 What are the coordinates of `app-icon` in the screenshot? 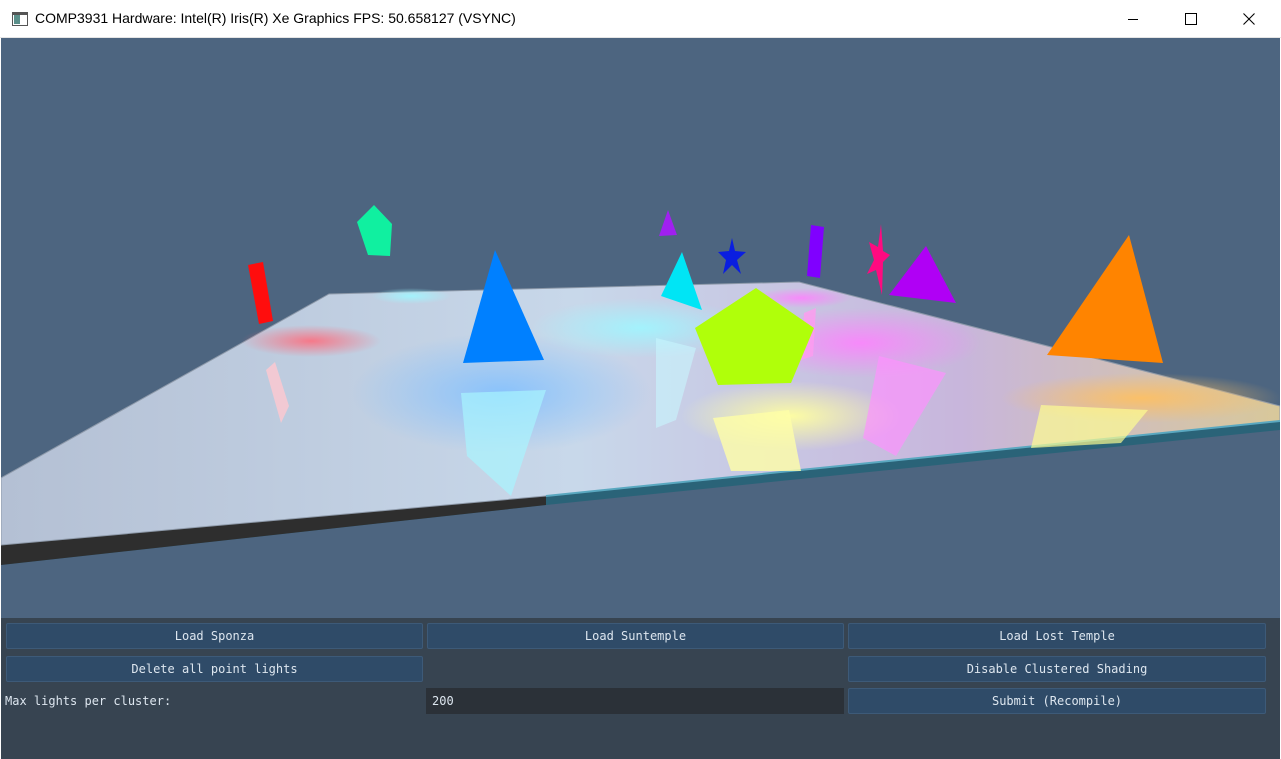 It's located at (20, 19).